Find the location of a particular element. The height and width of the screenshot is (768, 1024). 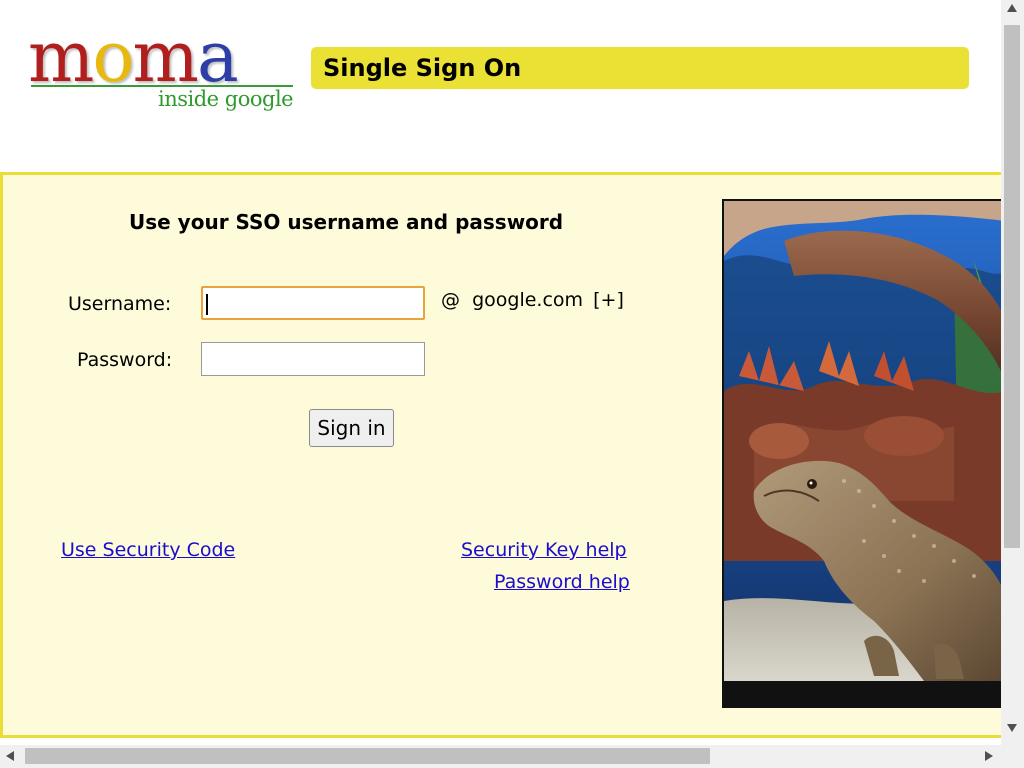

login-heading: Use your SSO username and password is located at coordinates (346, 222).